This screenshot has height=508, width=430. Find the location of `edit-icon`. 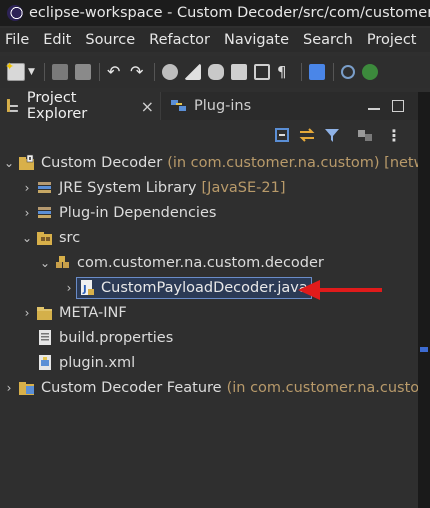

edit-icon is located at coordinates (193, 72).